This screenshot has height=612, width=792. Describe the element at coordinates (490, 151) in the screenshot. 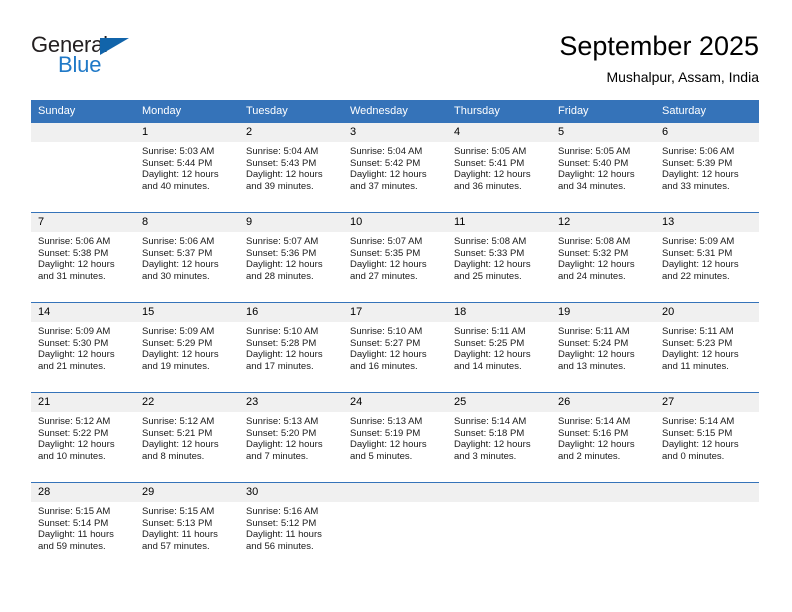

I see `sunrise-time: Sunrise: 5:05 AM` at that location.